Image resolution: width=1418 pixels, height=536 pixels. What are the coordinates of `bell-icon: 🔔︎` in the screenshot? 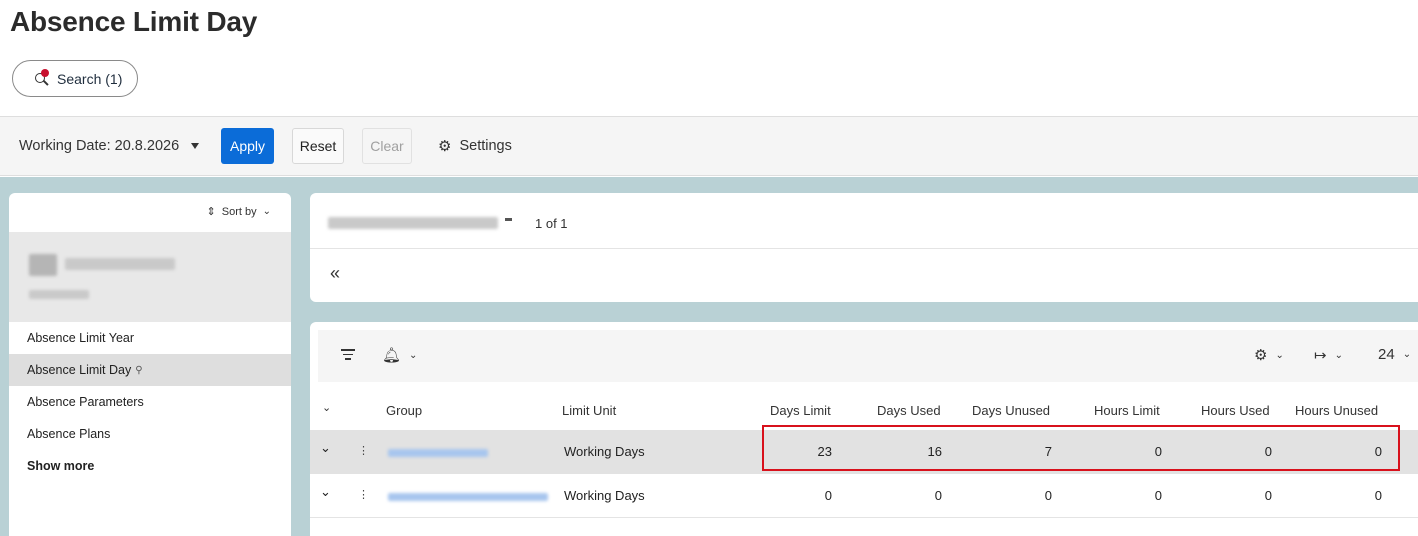 It's located at (392, 355).